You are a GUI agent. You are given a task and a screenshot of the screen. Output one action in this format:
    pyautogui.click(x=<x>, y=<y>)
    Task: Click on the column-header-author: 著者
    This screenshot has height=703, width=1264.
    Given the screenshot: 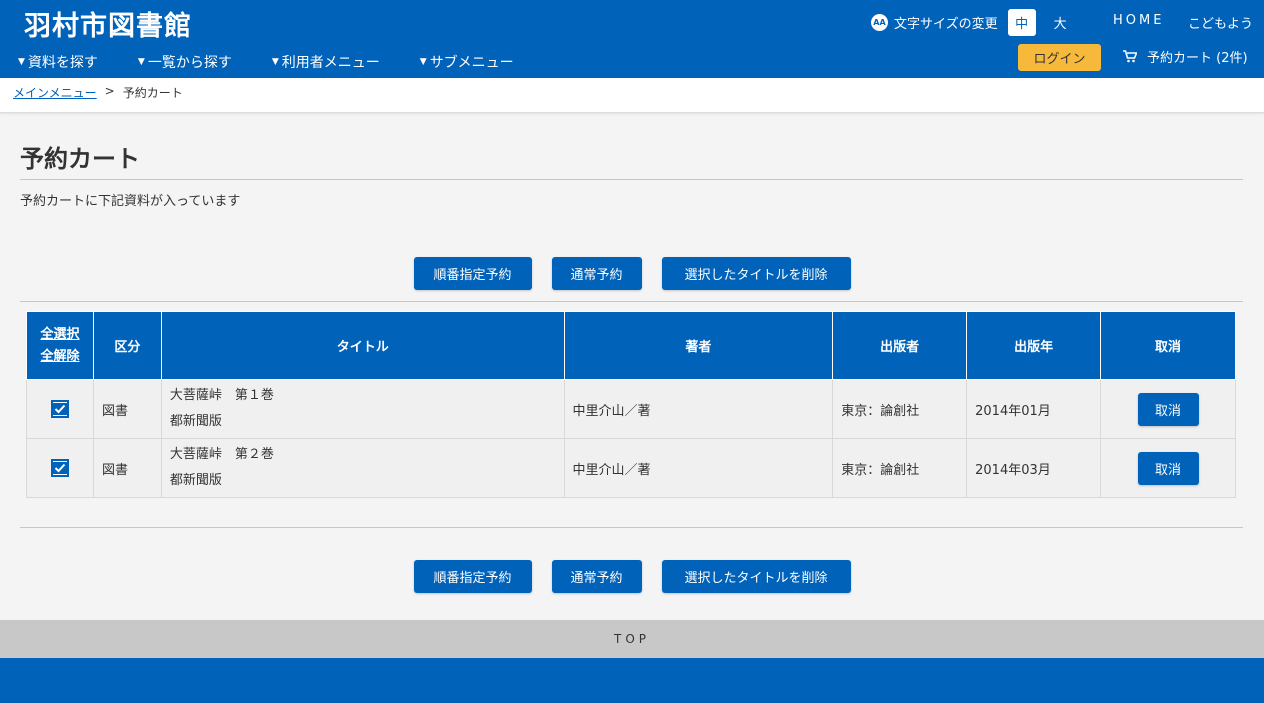 What is the action you would take?
    pyautogui.click(x=698, y=345)
    